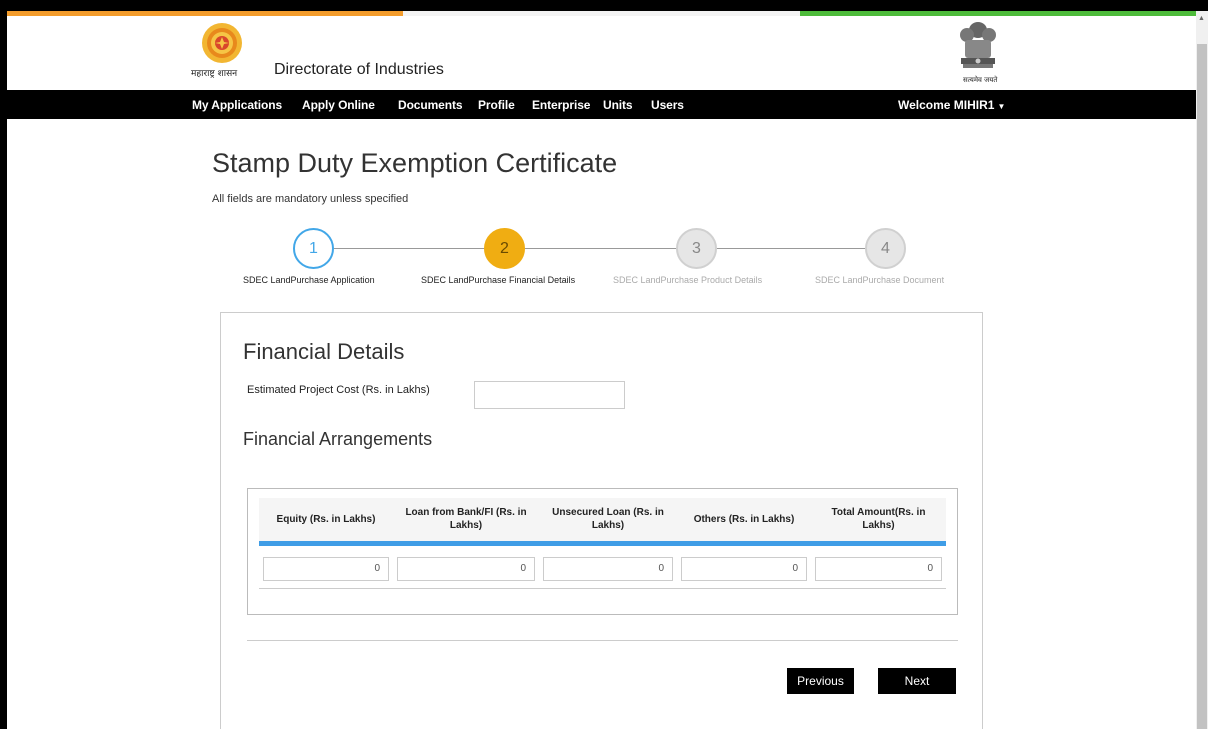 The height and width of the screenshot is (729, 1208). What do you see at coordinates (504, 248) in the screenshot?
I see `step-2-circle: 2` at bounding box center [504, 248].